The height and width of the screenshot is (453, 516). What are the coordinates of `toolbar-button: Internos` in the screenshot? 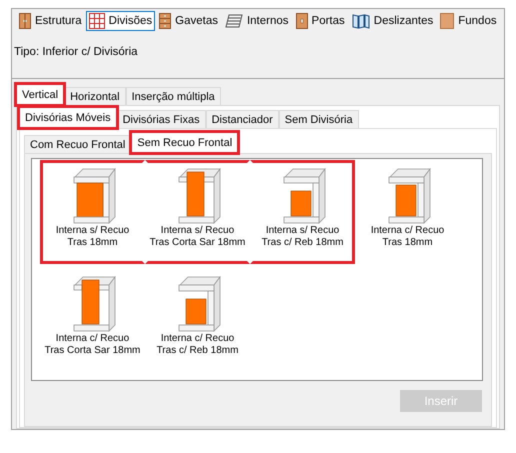 It's located at (257, 21).